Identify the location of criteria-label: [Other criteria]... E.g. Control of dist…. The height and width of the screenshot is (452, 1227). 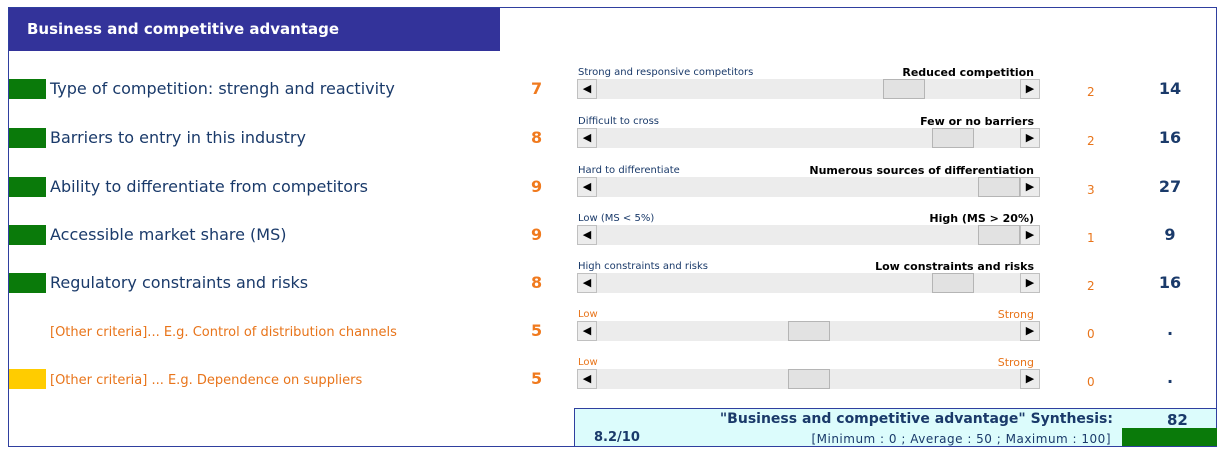
(223, 332).